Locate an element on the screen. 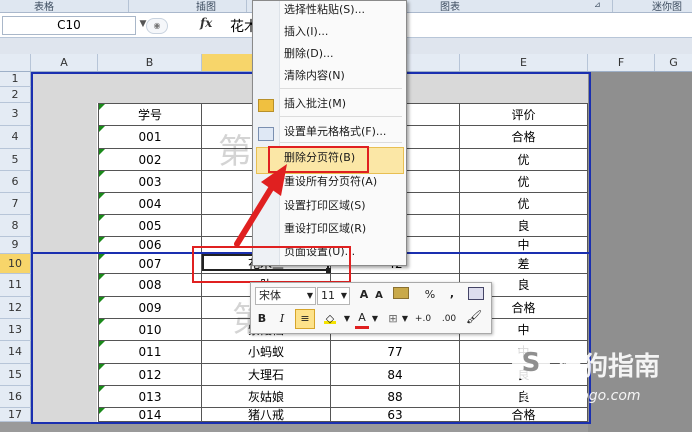 The image size is (692, 432). row-header-10: 10 is located at coordinates (15, 264).